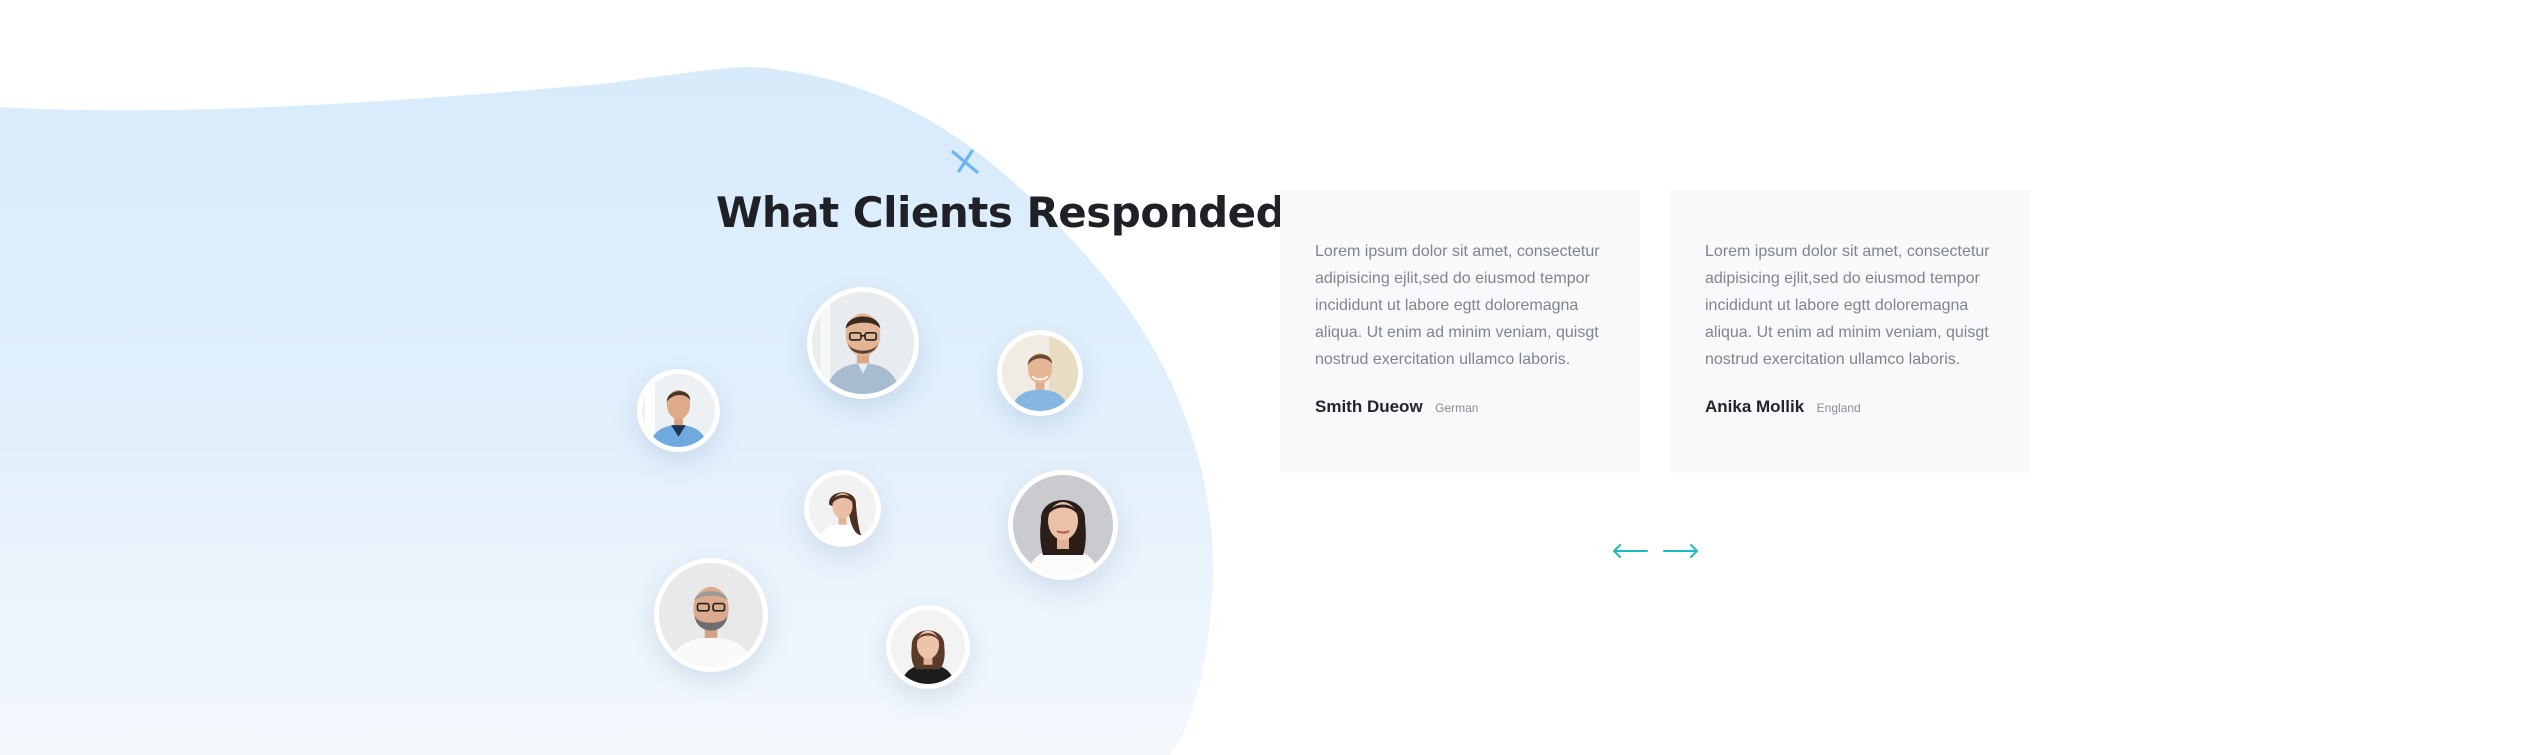 The width and height of the screenshot is (2527, 755). What do you see at coordinates (1001, 212) in the screenshot?
I see `section-heading: What Clients Responded` at bounding box center [1001, 212].